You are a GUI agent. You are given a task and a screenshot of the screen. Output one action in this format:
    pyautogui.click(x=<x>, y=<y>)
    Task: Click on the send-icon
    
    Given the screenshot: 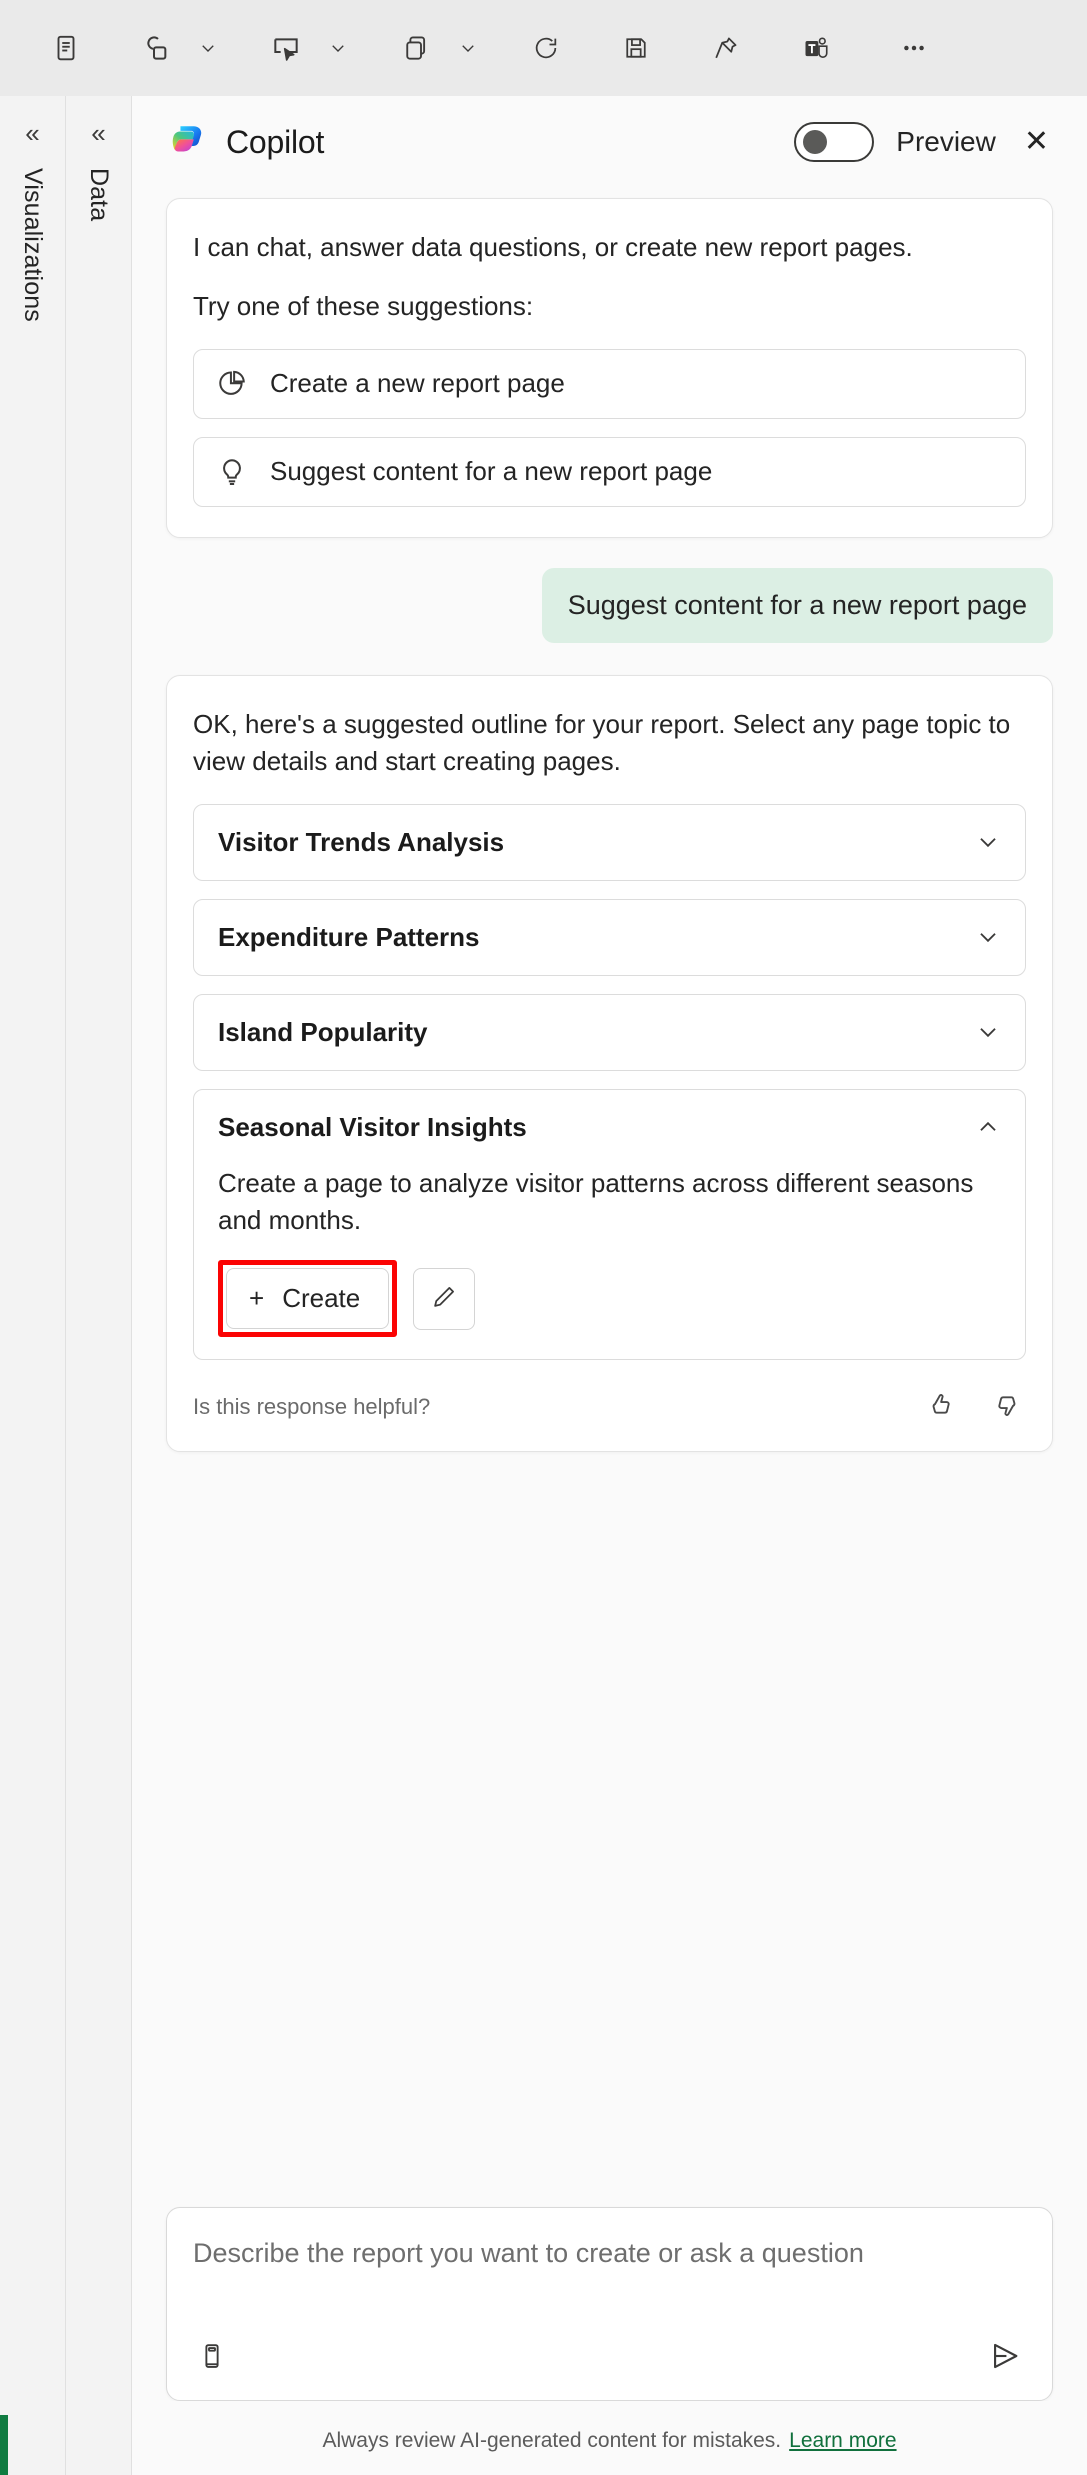 What is the action you would take?
    pyautogui.click(x=1005, y=2357)
    